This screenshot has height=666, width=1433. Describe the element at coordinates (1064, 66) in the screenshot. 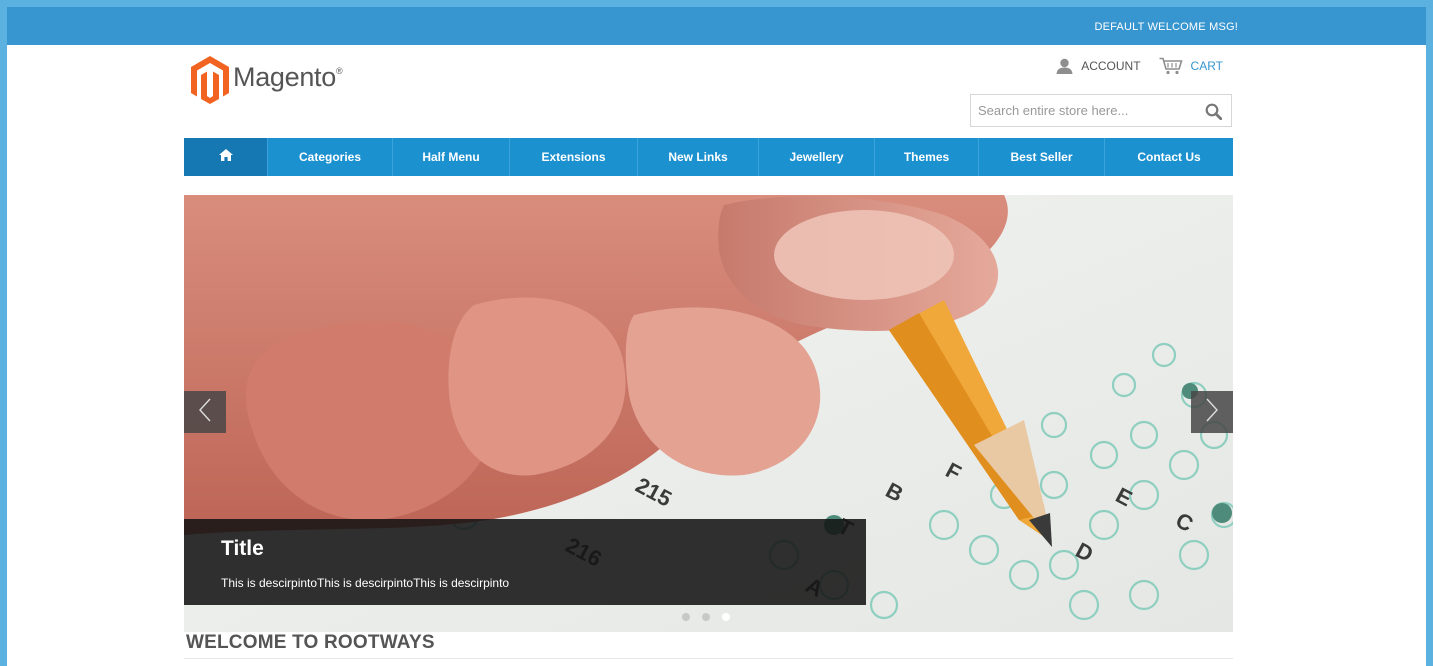

I see `user-icon` at that location.